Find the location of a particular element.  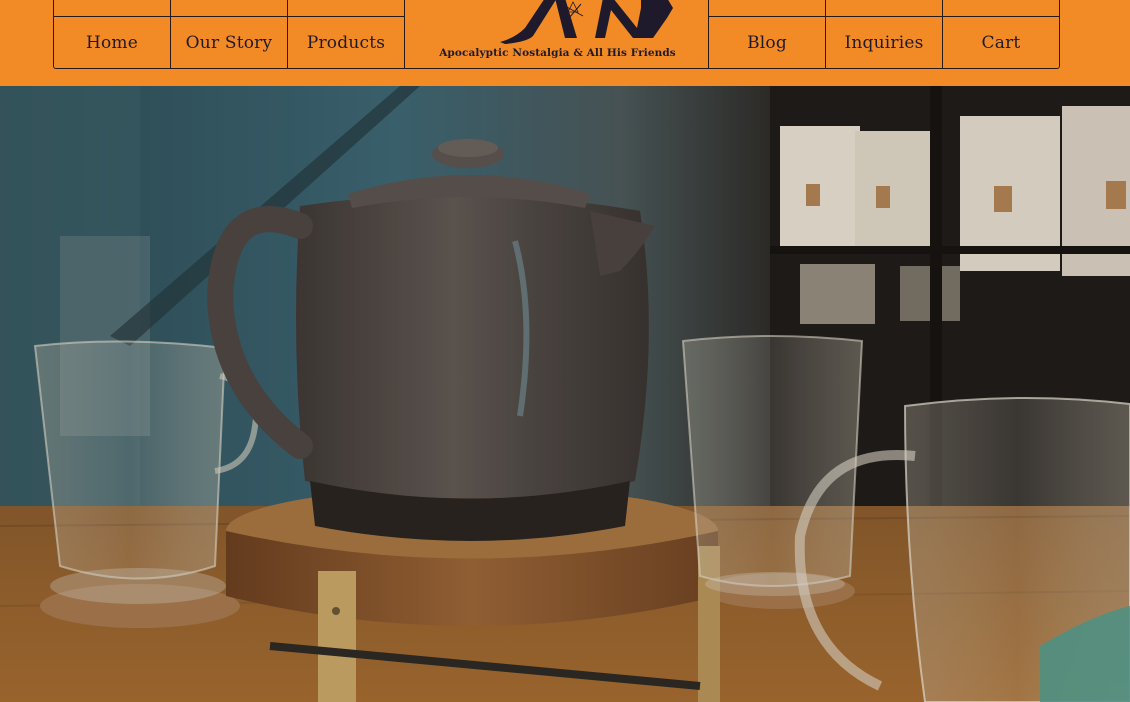

logo-mark-icon is located at coordinates (586, 22).